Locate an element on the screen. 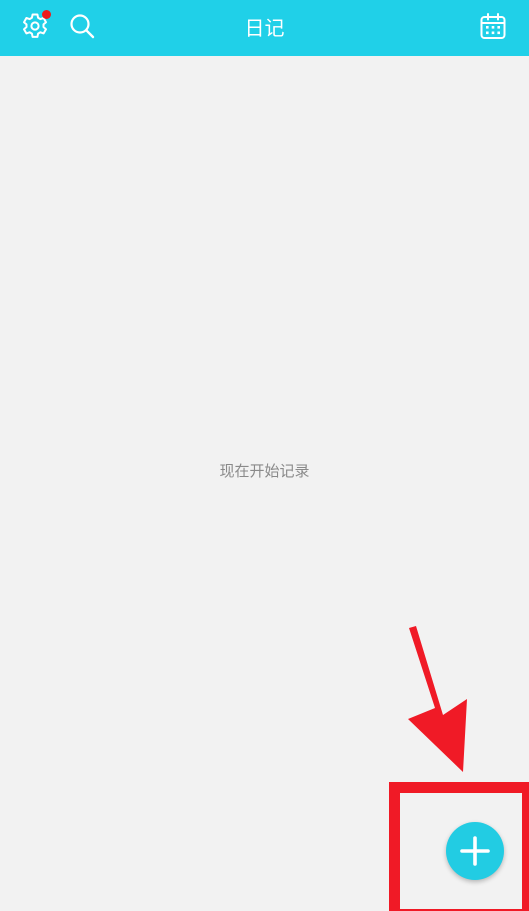 Image resolution: width=529 pixels, height=911 pixels. annotation-arrow is located at coordinates (437, 699).